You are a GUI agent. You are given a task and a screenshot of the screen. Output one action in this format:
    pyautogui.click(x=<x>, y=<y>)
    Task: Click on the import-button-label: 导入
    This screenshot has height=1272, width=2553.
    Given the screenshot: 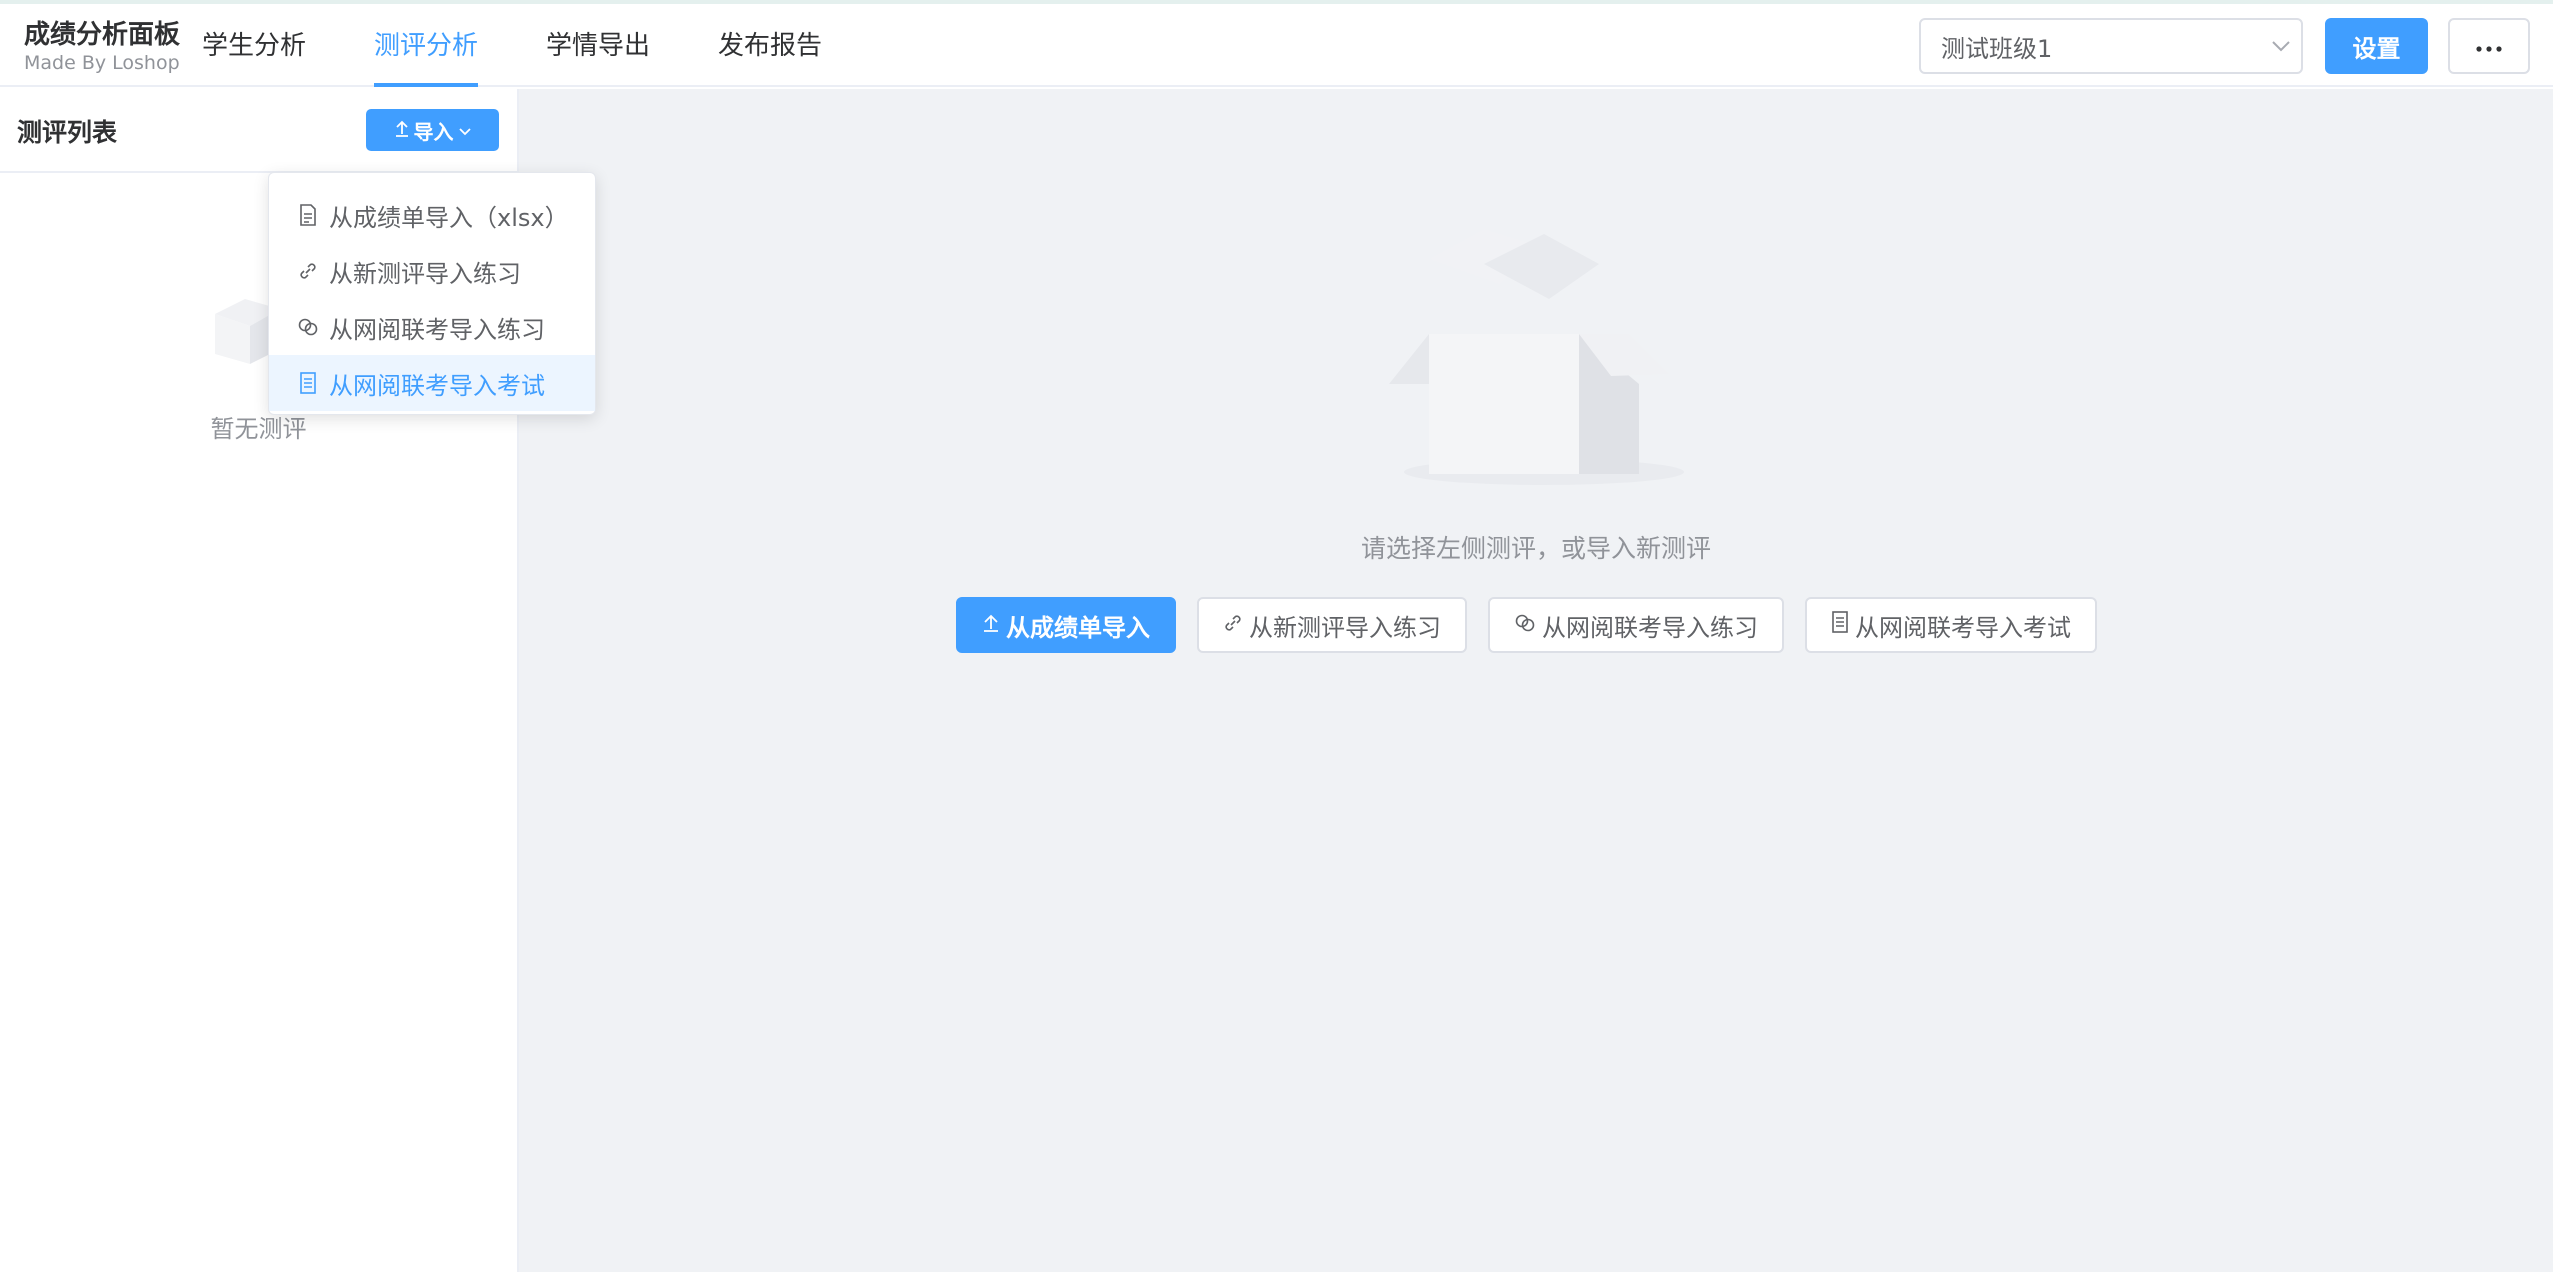 What is the action you would take?
    pyautogui.click(x=433, y=131)
    